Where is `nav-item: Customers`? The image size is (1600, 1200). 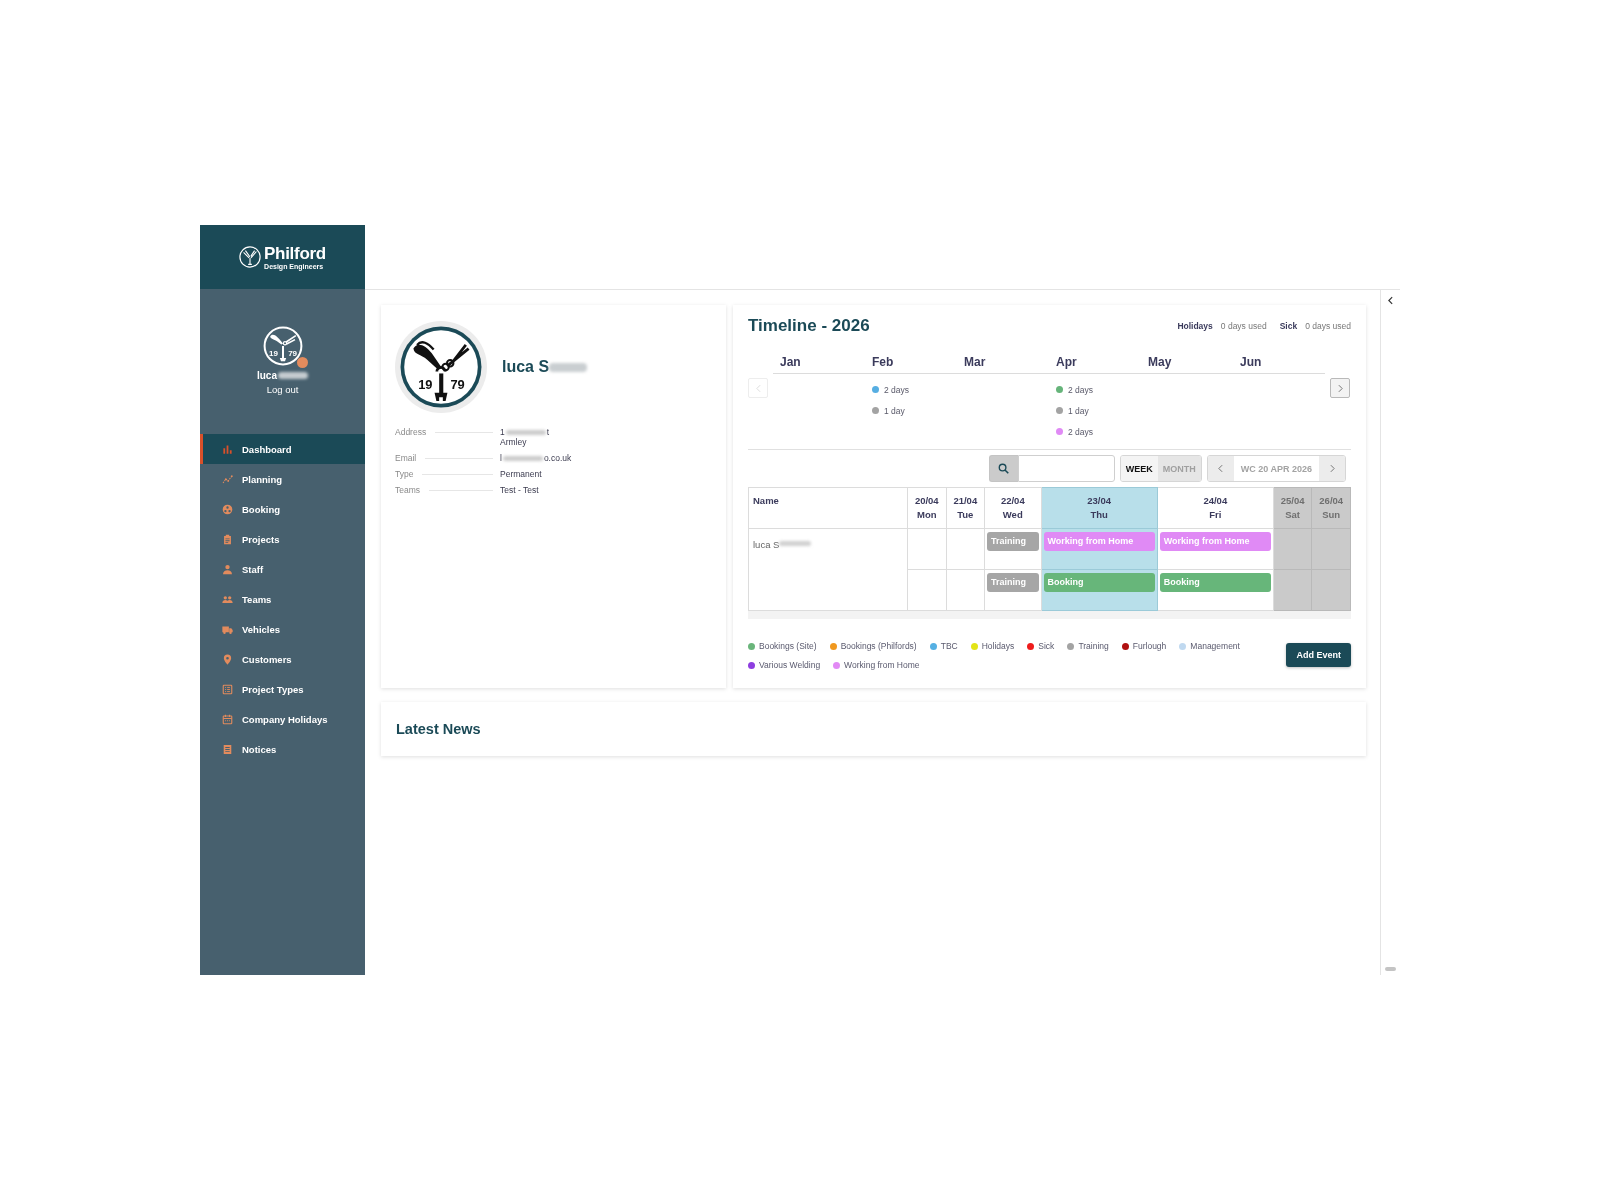 nav-item: Customers is located at coordinates (282, 659).